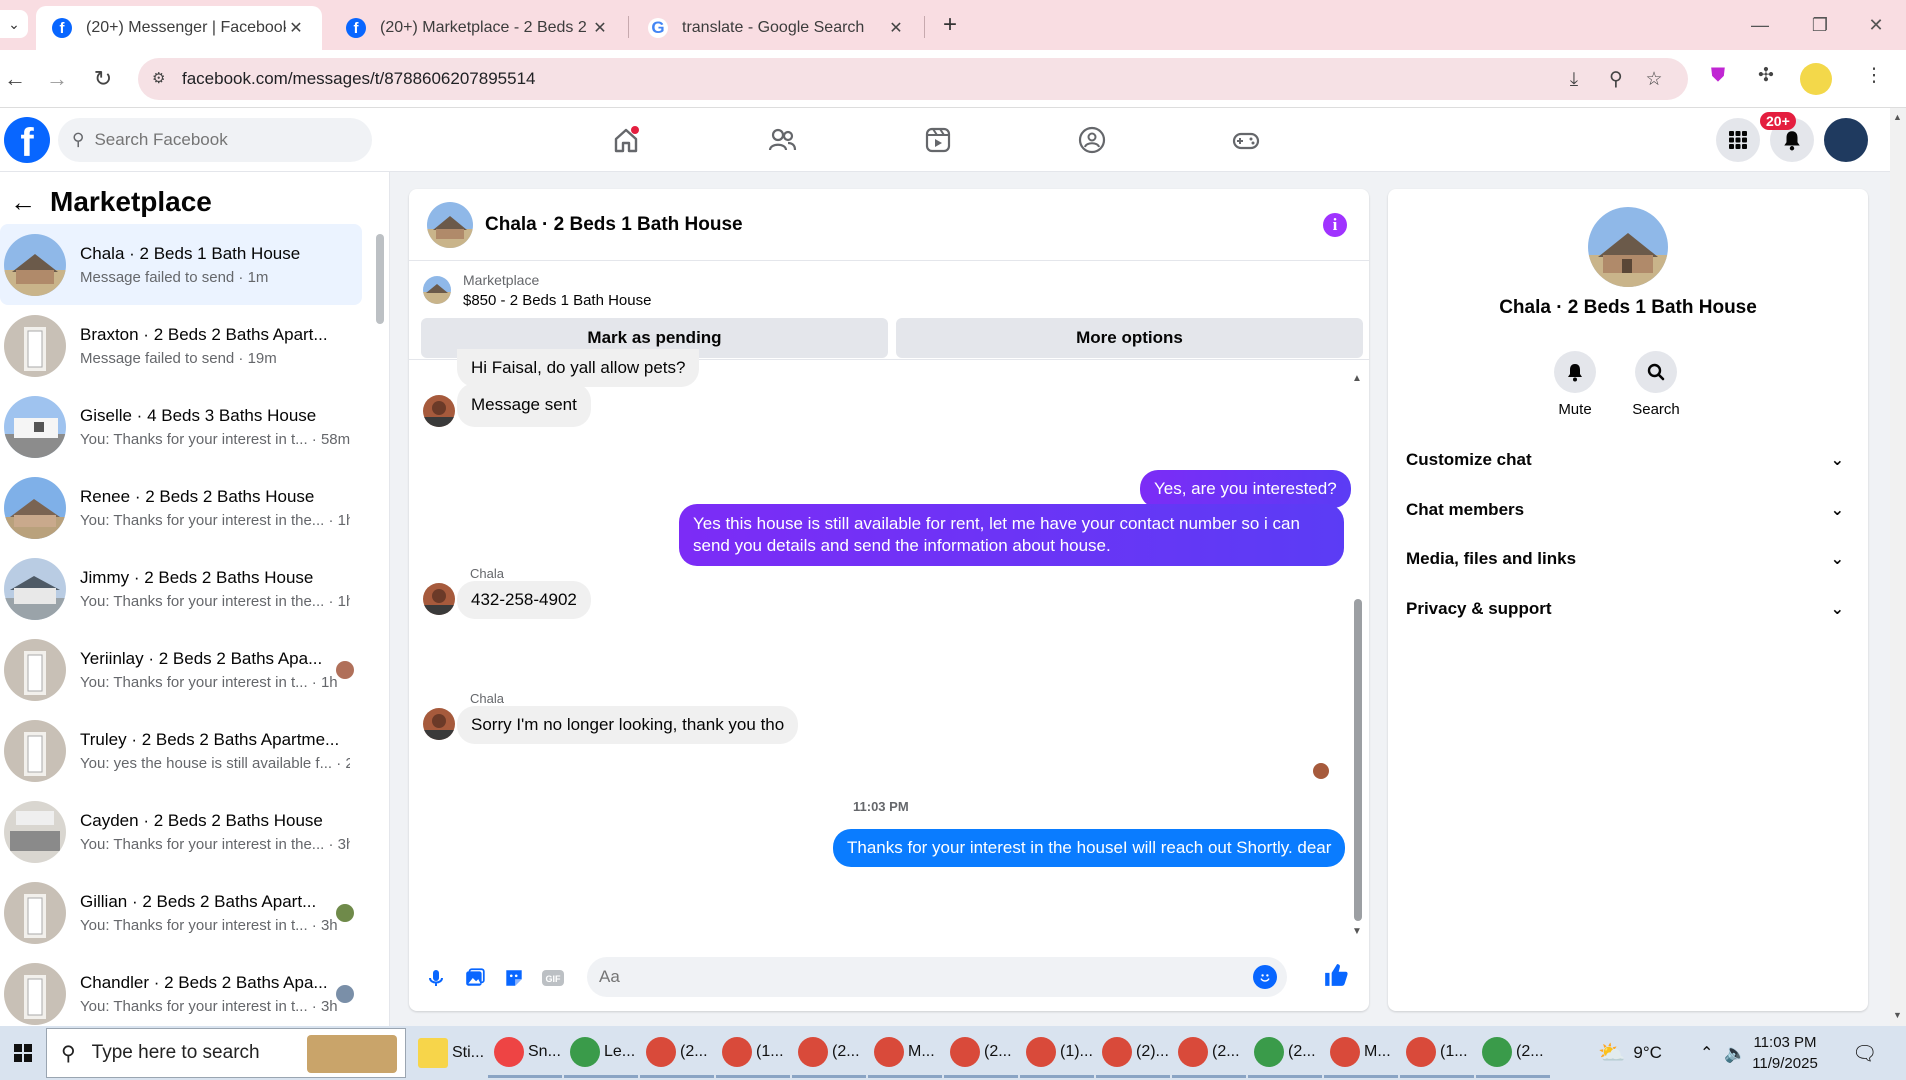  What do you see at coordinates (1574, 80) in the screenshot?
I see `install-app-icon: ⤓` at bounding box center [1574, 80].